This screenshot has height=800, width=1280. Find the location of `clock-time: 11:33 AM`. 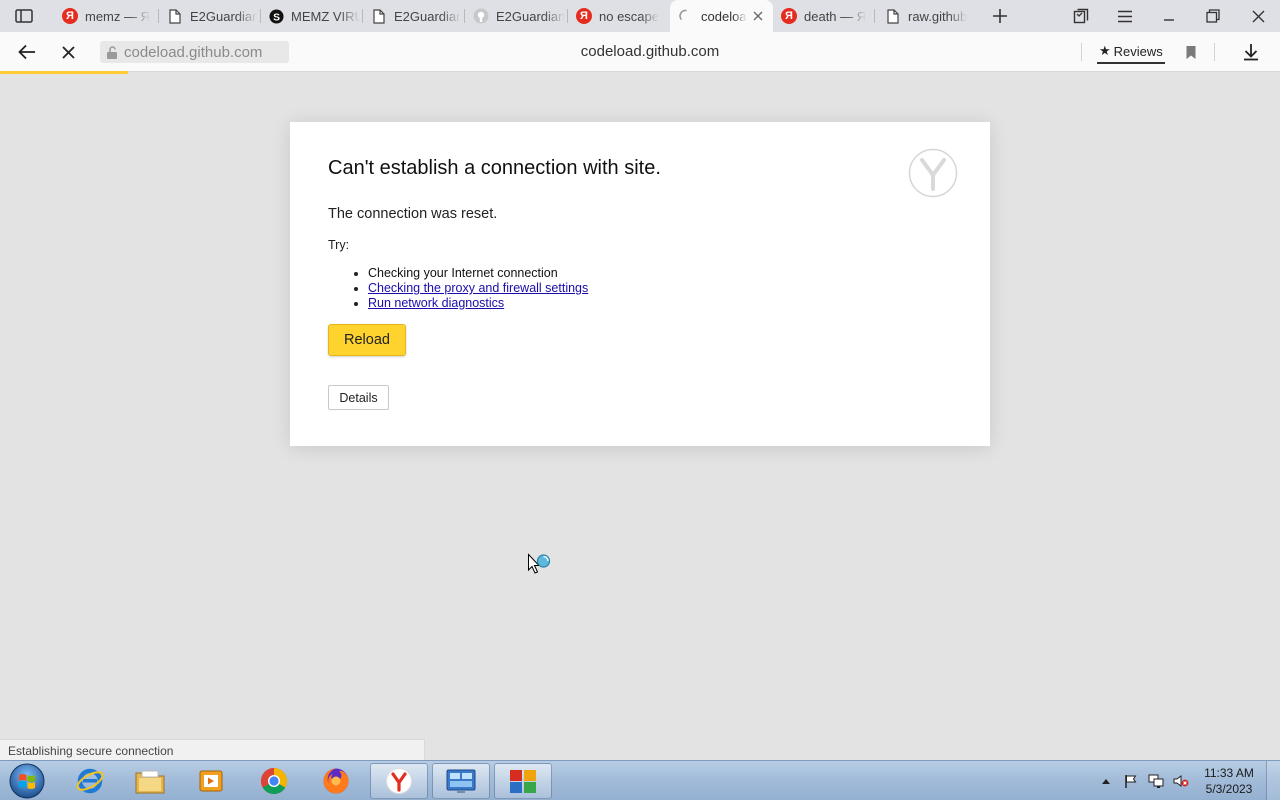

clock-time: 11:33 AM is located at coordinates (1229, 773).